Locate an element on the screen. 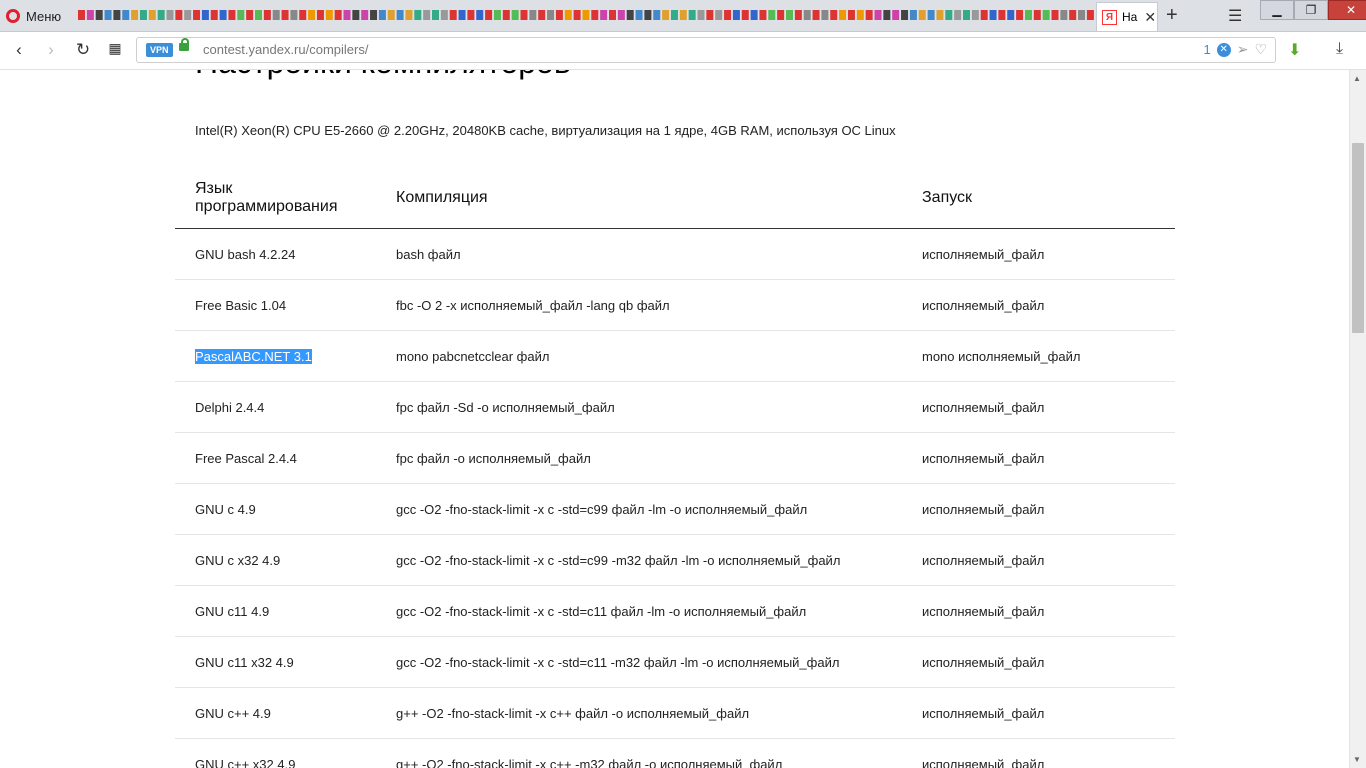 The width and height of the screenshot is (1366, 768). speed-dial-grid-icon: ▦ is located at coordinates (115, 48).